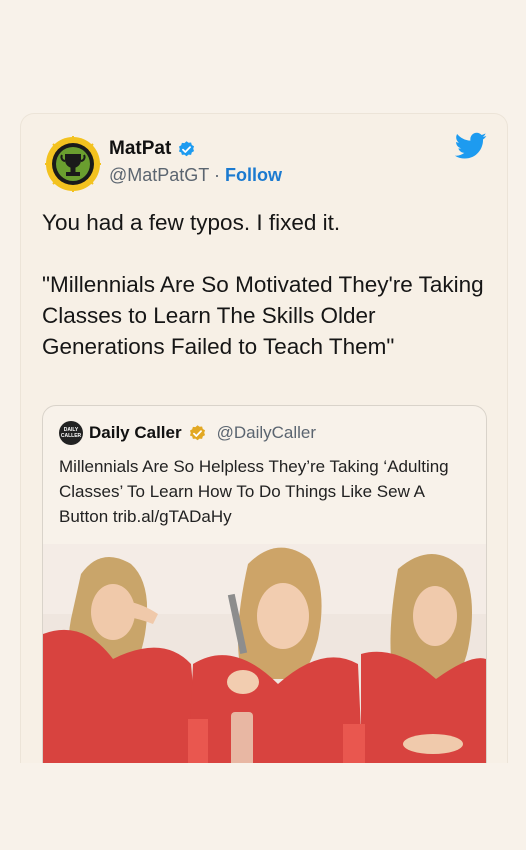  Describe the element at coordinates (140, 149) in the screenshot. I see `author-name: MatPat` at that location.